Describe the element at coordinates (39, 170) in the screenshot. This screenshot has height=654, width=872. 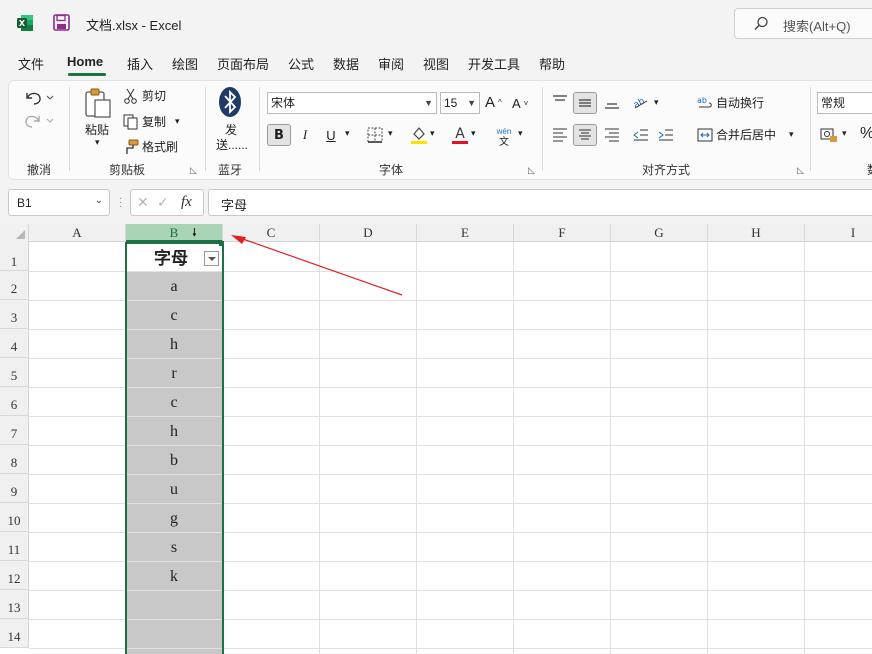
I see `undo-group-label: 撤消` at that location.